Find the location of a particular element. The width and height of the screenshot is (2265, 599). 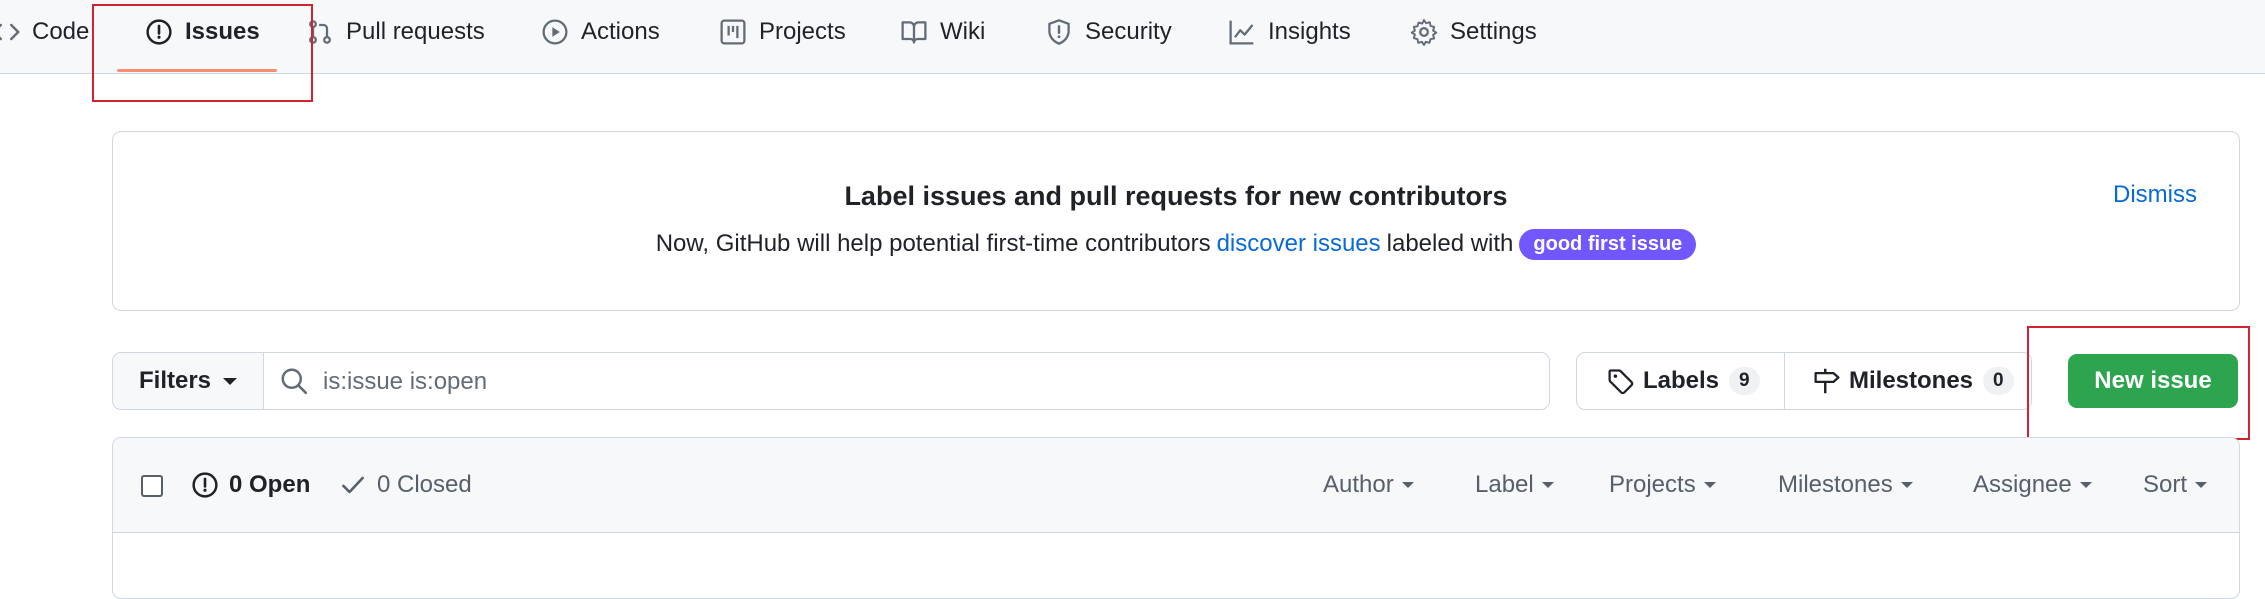

issue-search-input is located at coordinates (923, 382).